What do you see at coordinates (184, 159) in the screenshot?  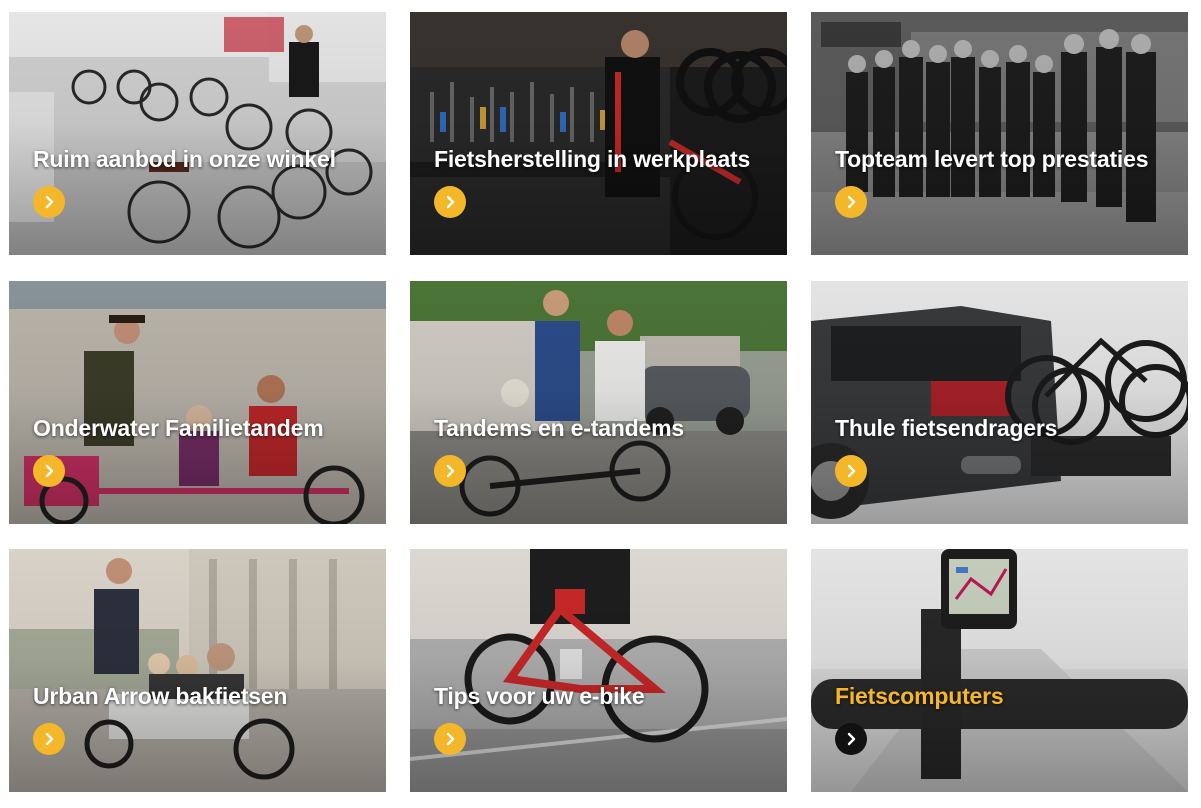 I see `tile-title: Ruim aanbod in onze winkel` at bounding box center [184, 159].